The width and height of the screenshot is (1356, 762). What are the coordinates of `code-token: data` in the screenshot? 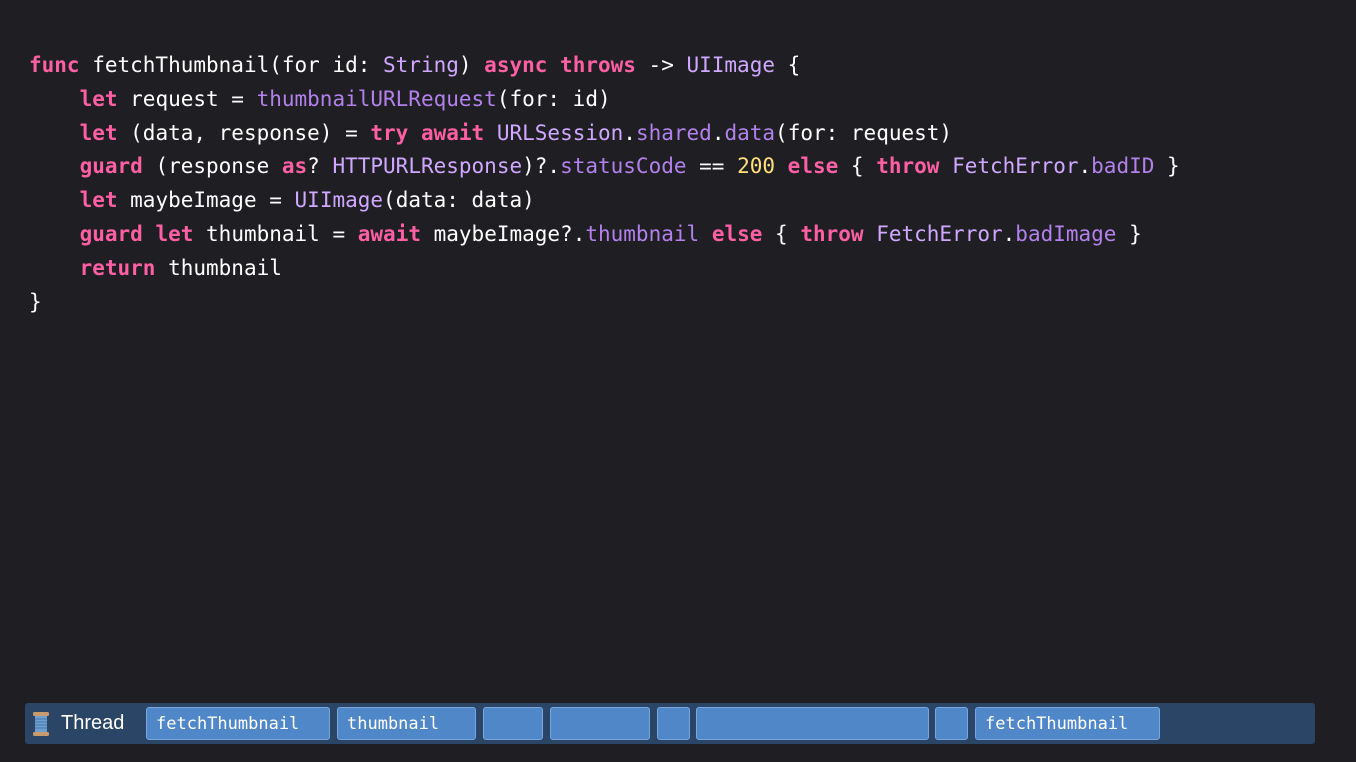 It's located at (750, 132).